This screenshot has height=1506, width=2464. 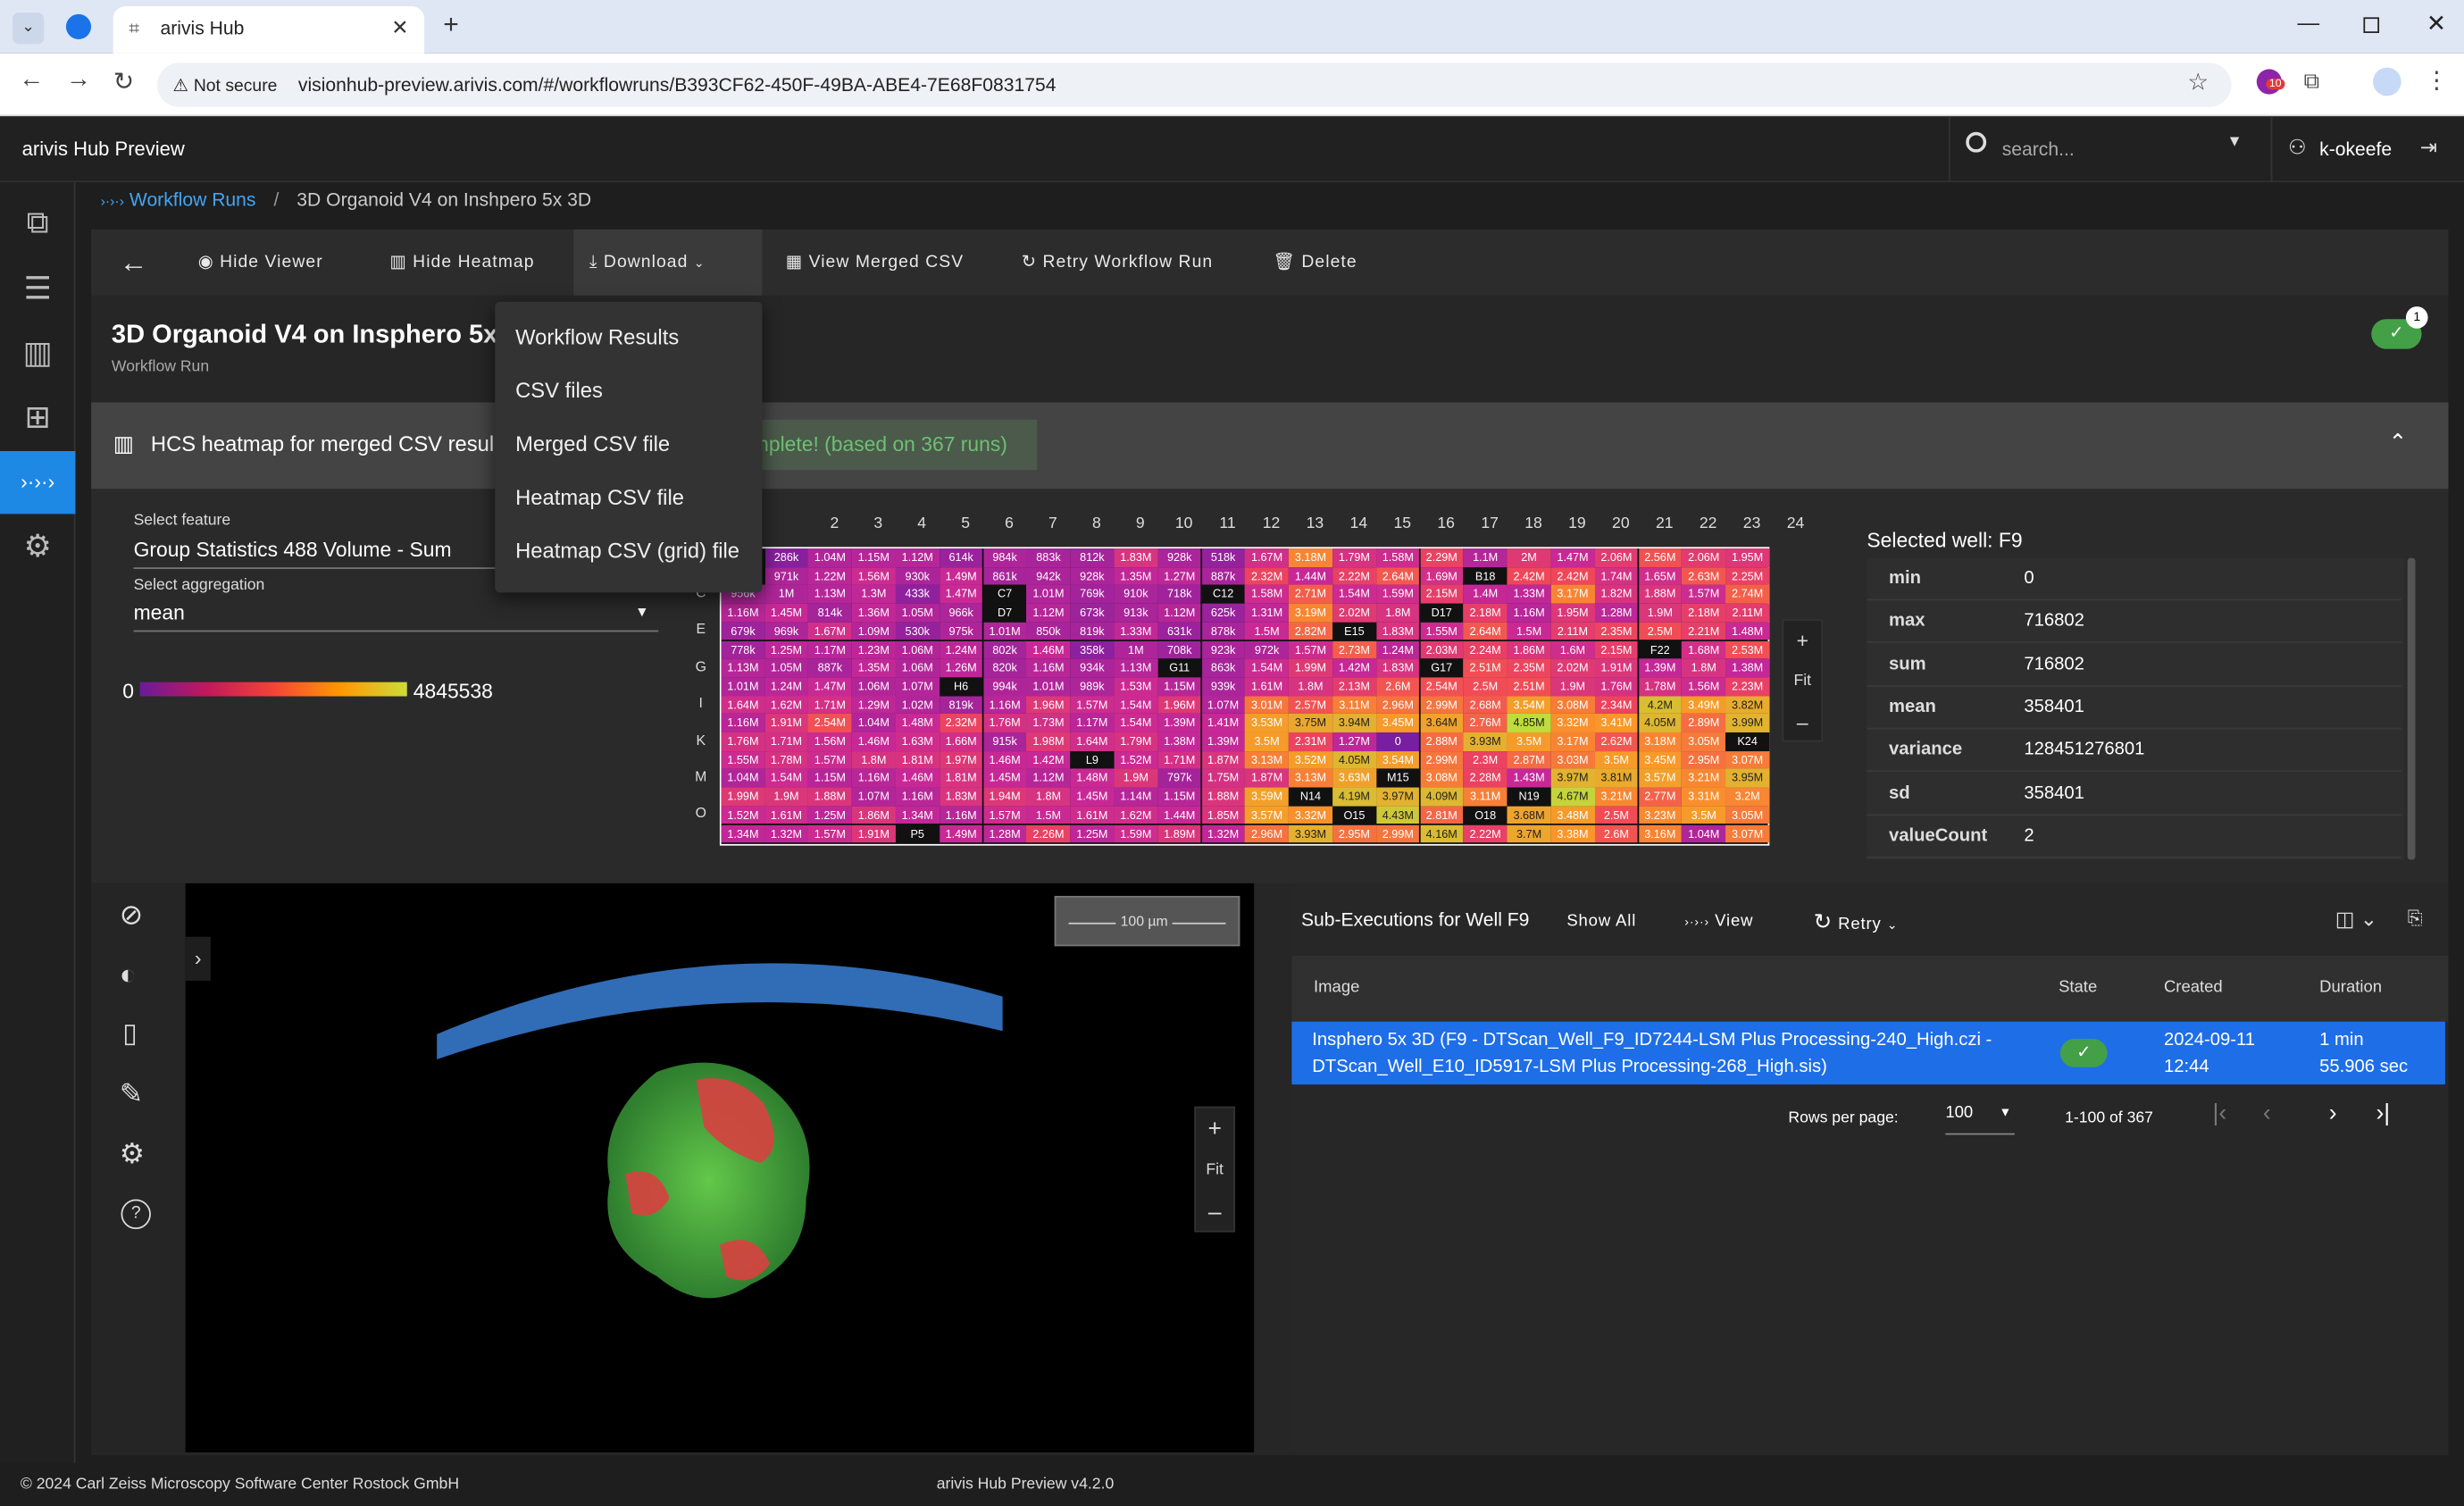 What do you see at coordinates (1660, 613) in the screenshot?
I see `heatmap-cell: 1.9M` at bounding box center [1660, 613].